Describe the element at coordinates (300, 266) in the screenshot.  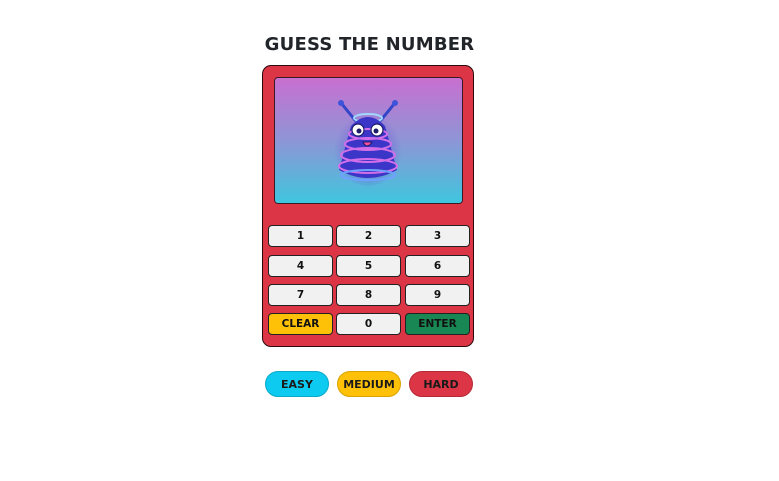
I see `key-4: 4` at that location.